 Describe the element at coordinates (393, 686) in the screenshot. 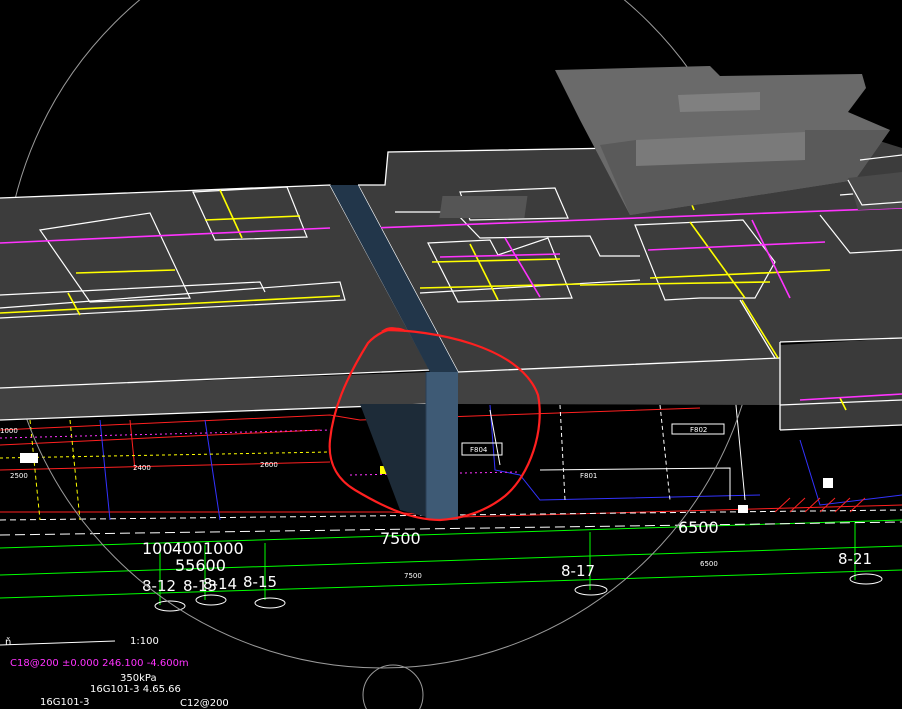

I see `orbit-handle-bottom` at that location.